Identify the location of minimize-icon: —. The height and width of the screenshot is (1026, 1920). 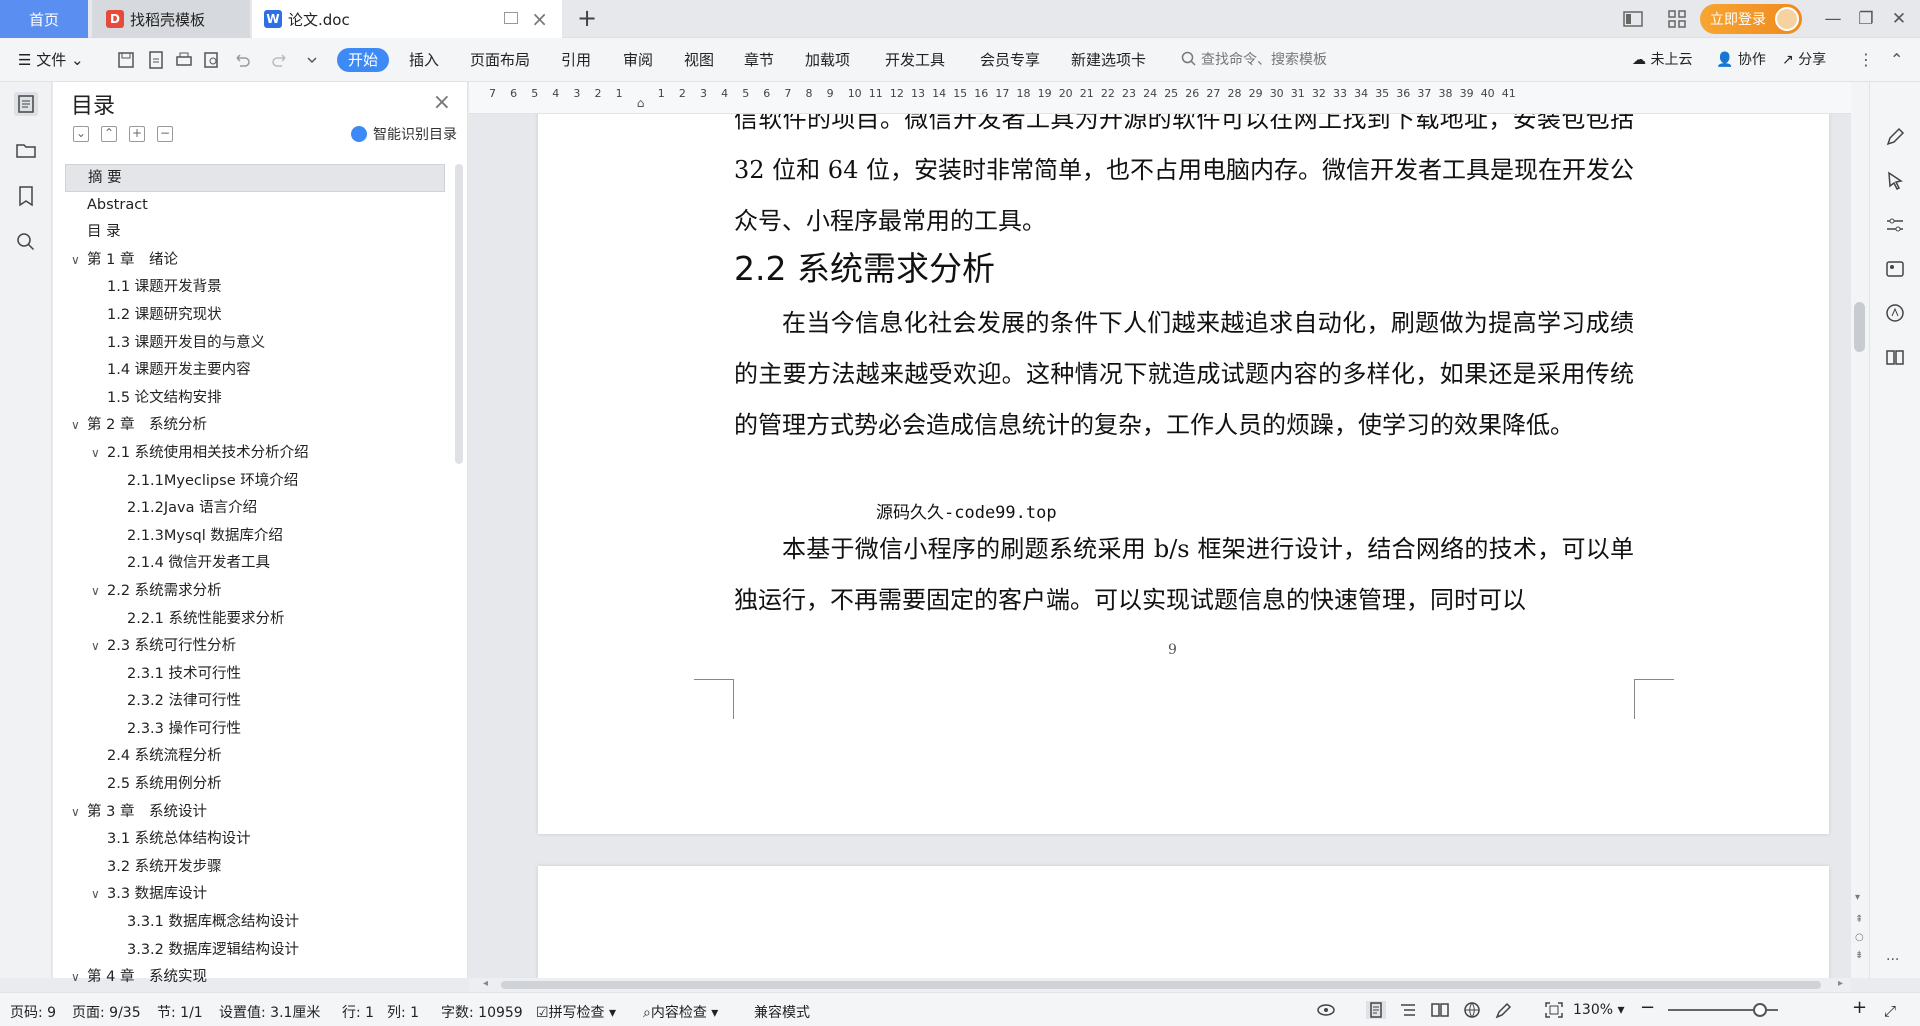
(1833, 19).